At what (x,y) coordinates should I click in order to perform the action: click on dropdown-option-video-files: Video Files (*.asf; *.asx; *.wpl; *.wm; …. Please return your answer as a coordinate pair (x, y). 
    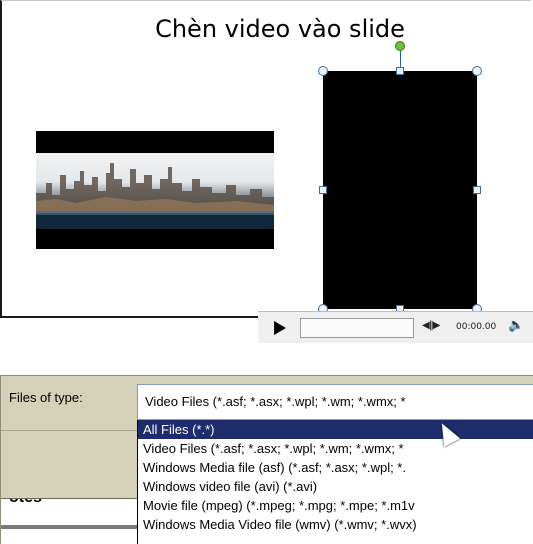
    Looking at the image, I should click on (335, 448).